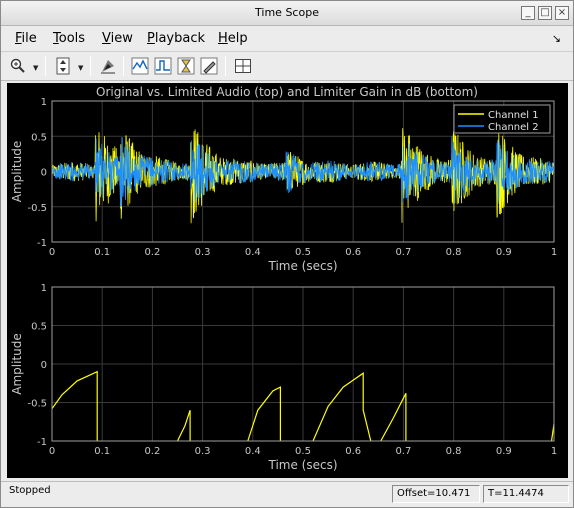  Describe the element at coordinates (528, 13) in the screenshot. I see `minimize-icon: _` at that location.